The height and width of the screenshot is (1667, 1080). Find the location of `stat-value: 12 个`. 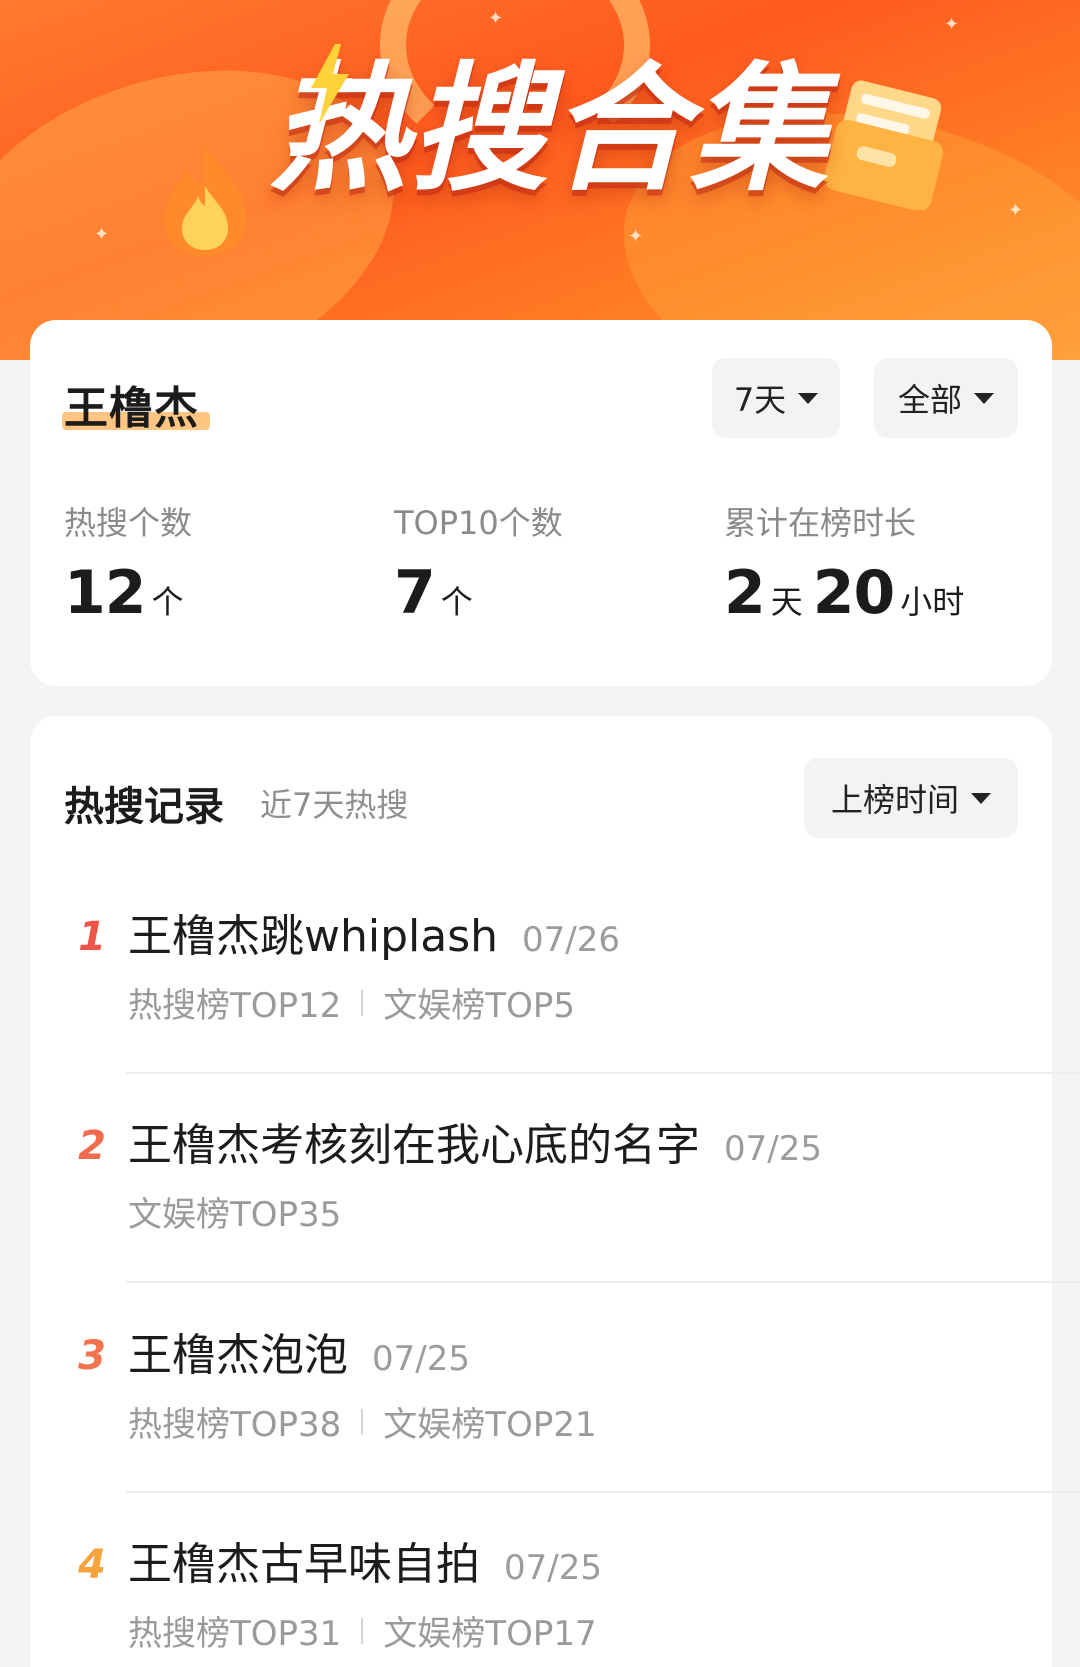

stat-value: 12 个 is located at coordinates (129, 593).